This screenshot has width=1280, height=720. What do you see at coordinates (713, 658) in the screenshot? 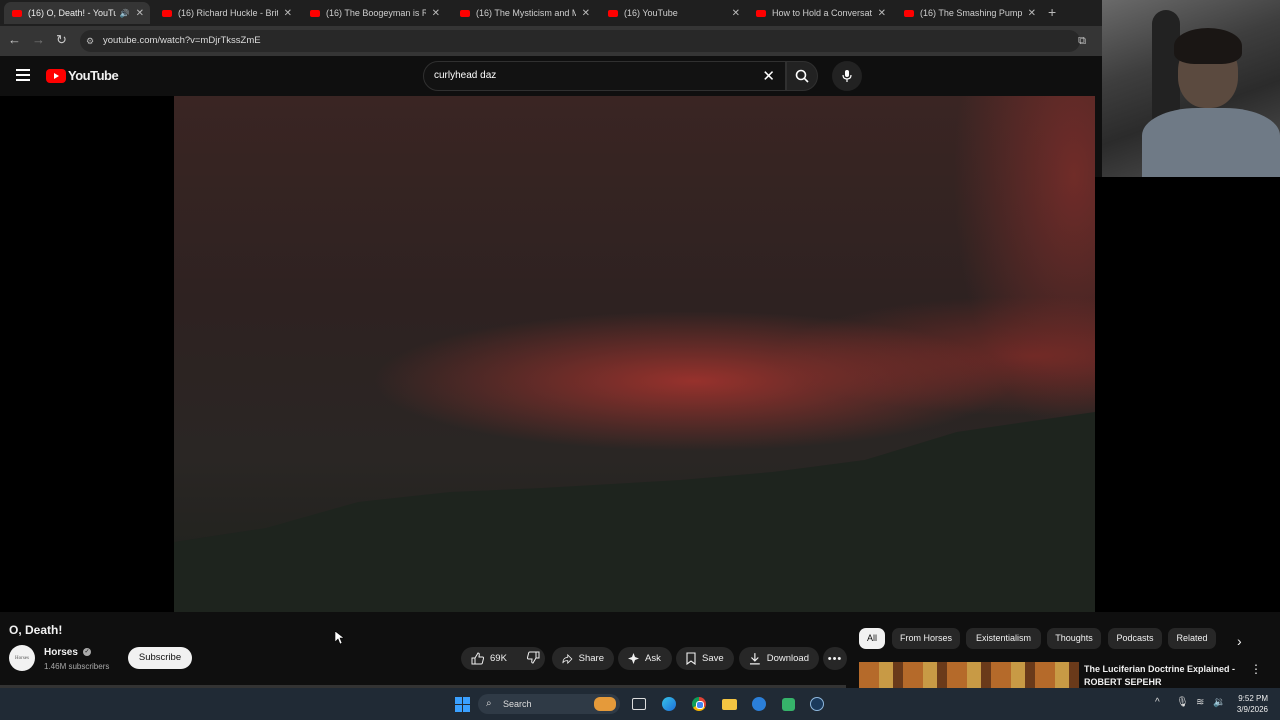
I see `save-label: Save` at bounding box center [713, 658].